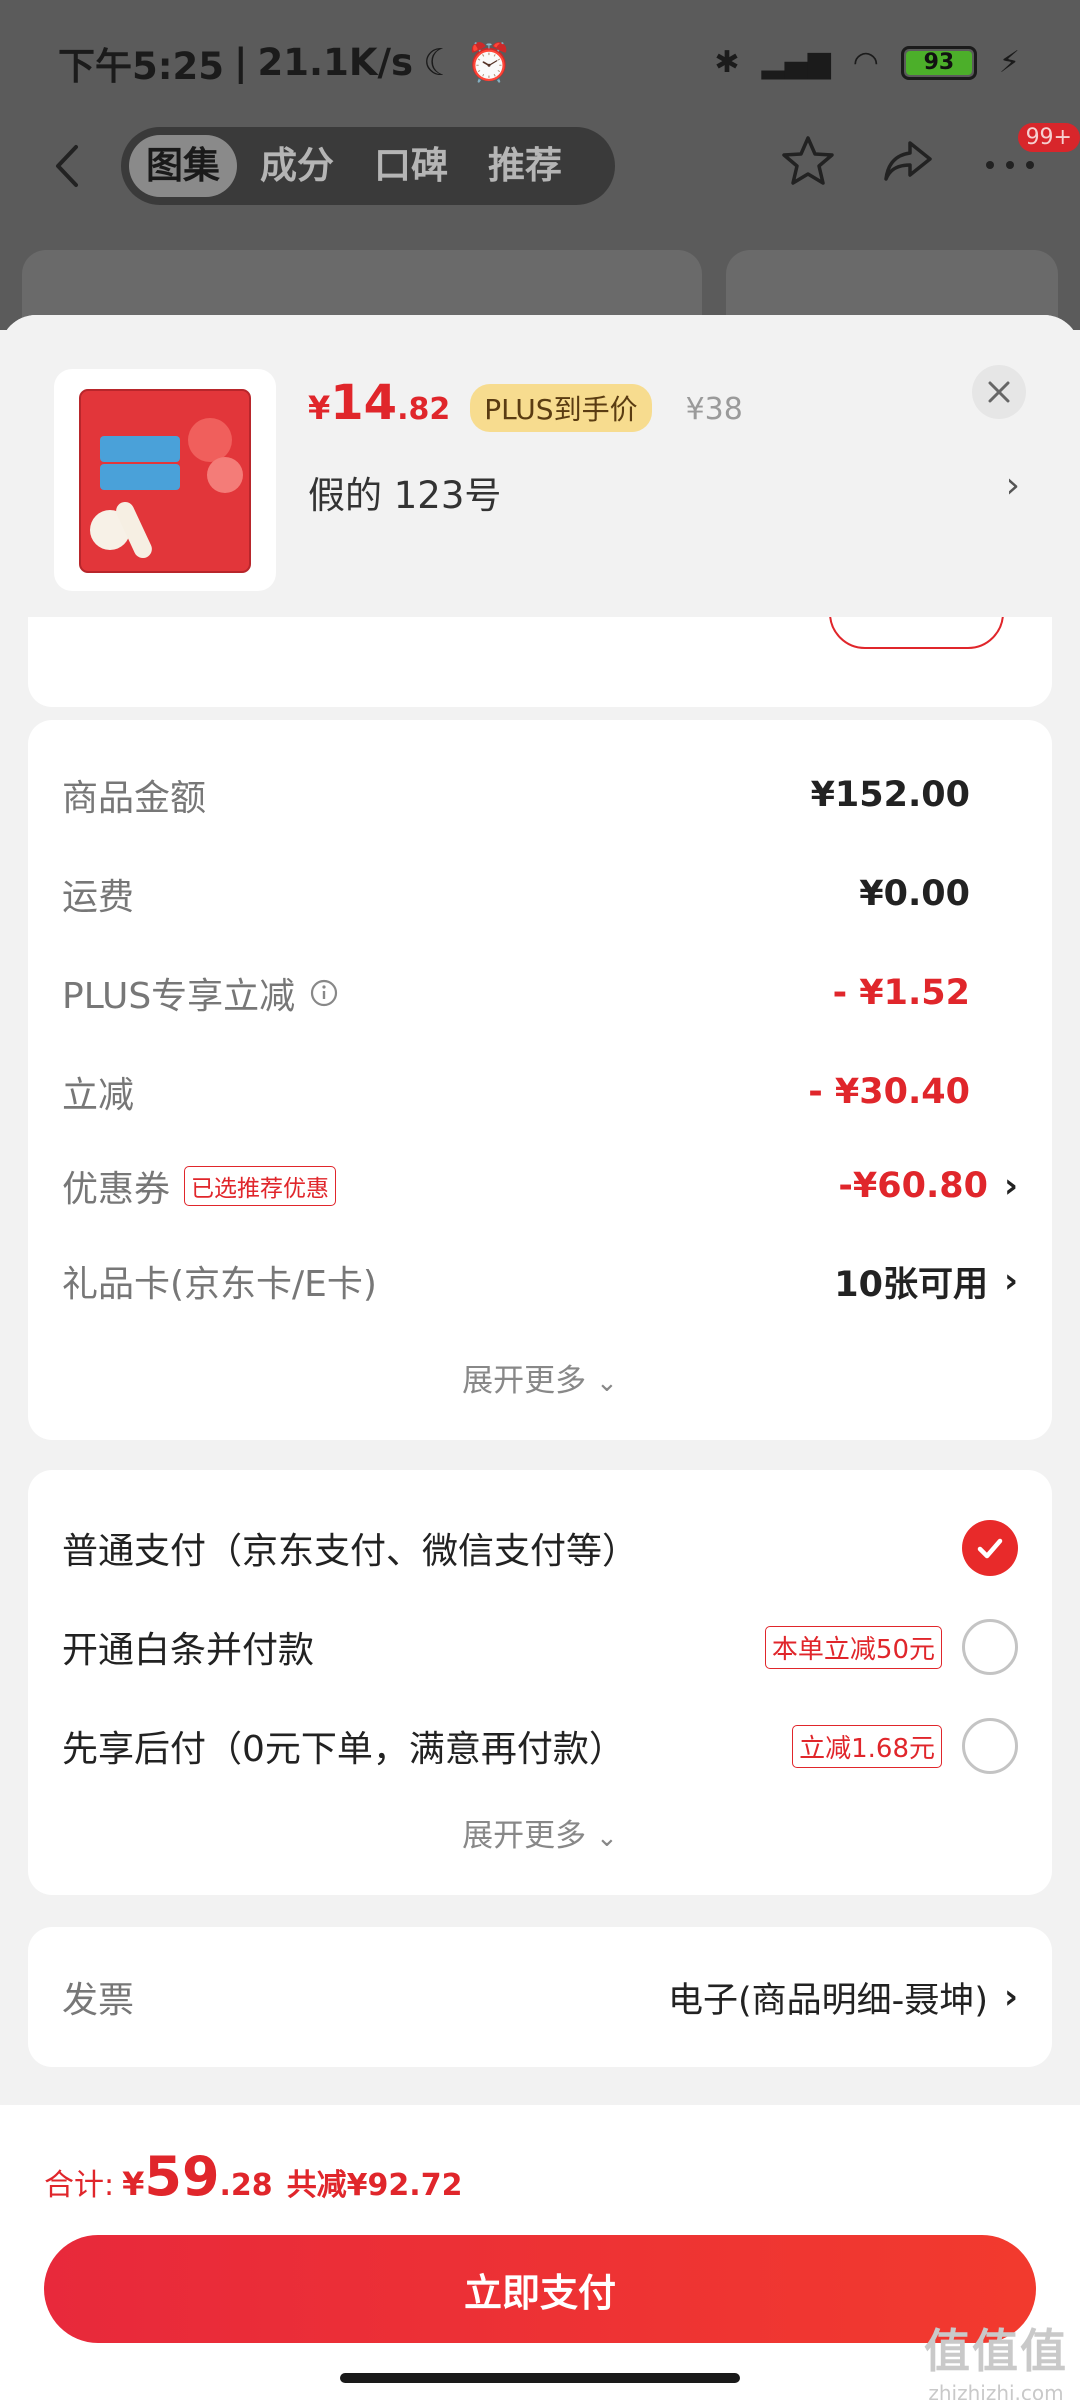 This screenshot has height=2400, width=1080. I want to click on tab-bar: 图集 成分 口碑 推荐, so click(368, 166).